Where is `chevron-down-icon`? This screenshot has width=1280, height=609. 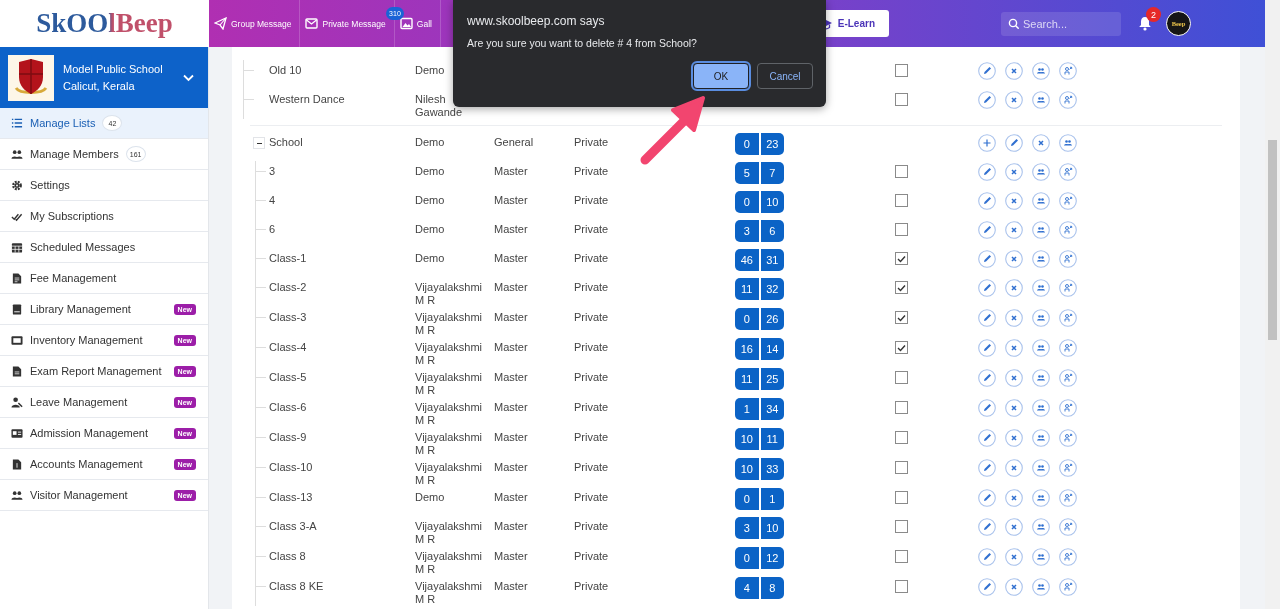
chevron-down-icon is located at coordinates (188, 77).